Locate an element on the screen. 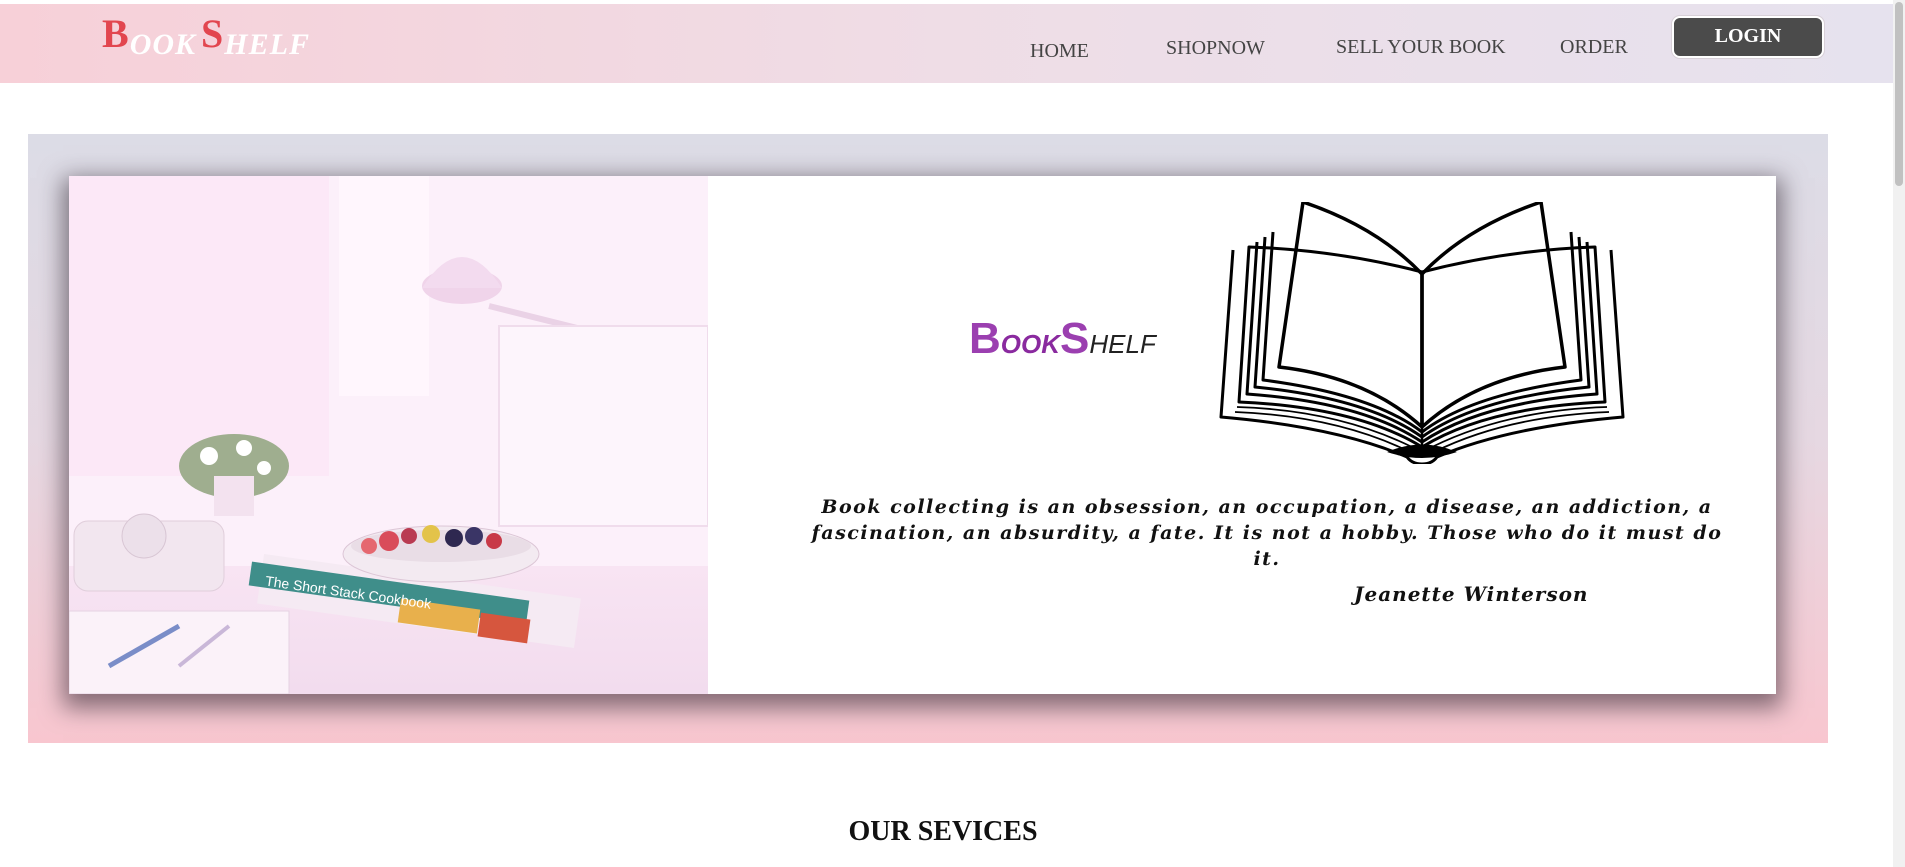  nav-links: HOME SHOPNOW SELL YOUR BOOK ORDER is located at coordinates (946, 43).